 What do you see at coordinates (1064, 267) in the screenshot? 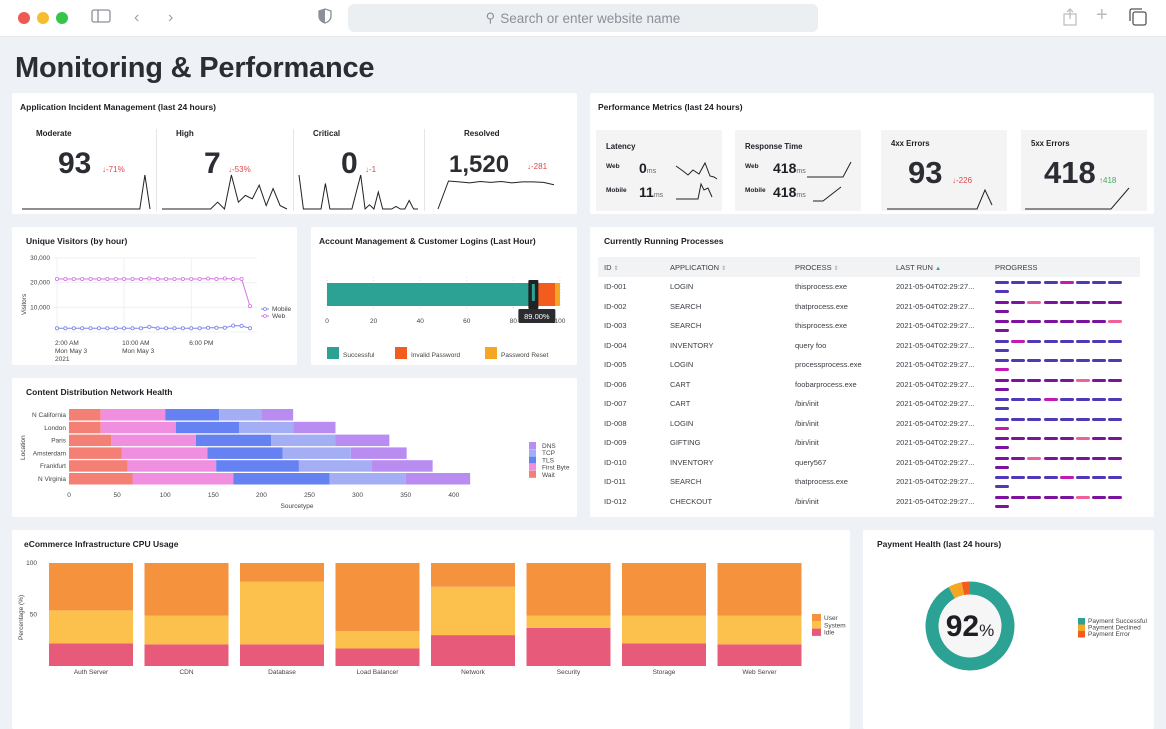
I see `column-header-progress: PROGRESS` at bounding box center [1064, 267].